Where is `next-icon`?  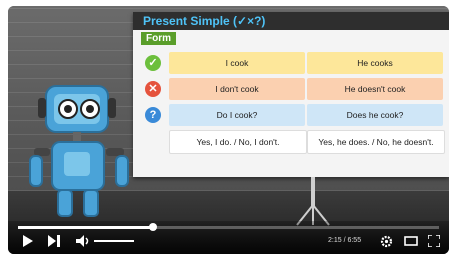
next-icon is located at coordinates (55, 242).